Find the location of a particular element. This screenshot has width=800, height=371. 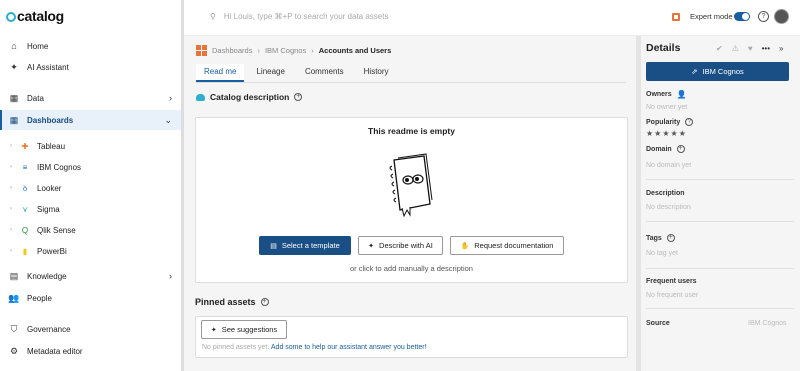

sidebar-subitem-ibm-cognos: › ≡ IBM Cognos is located at coordinates (90, 167).